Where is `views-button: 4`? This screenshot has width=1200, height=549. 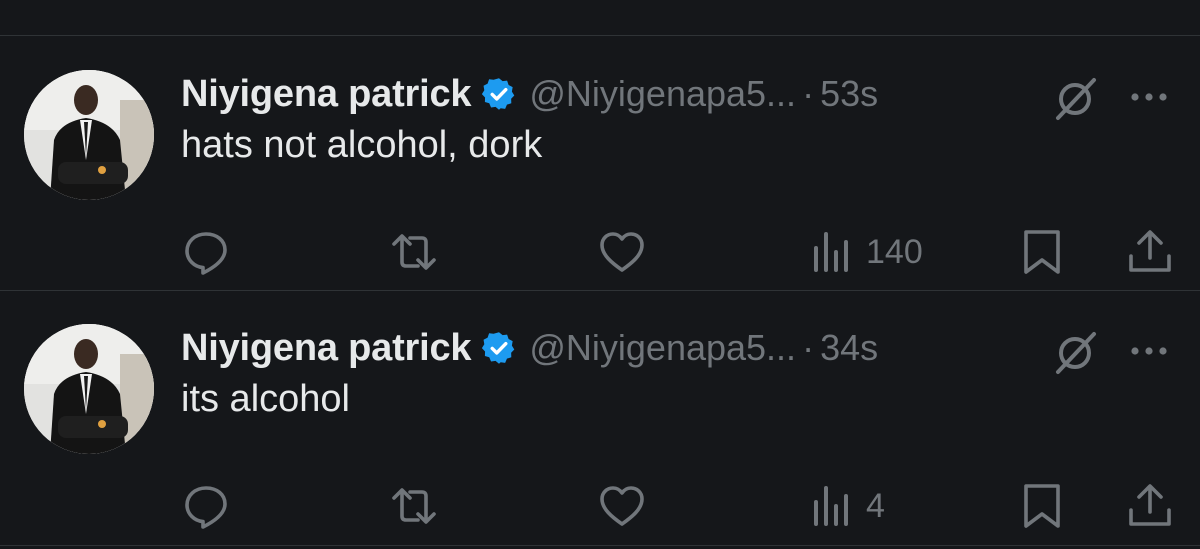 views-button: 4 is located at coordinates (846, 506).